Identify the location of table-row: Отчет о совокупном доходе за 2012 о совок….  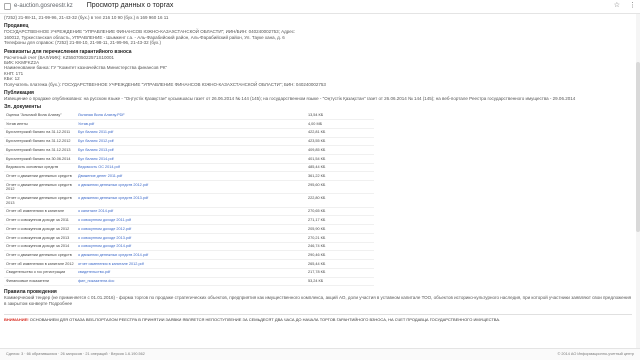
(189, 229).